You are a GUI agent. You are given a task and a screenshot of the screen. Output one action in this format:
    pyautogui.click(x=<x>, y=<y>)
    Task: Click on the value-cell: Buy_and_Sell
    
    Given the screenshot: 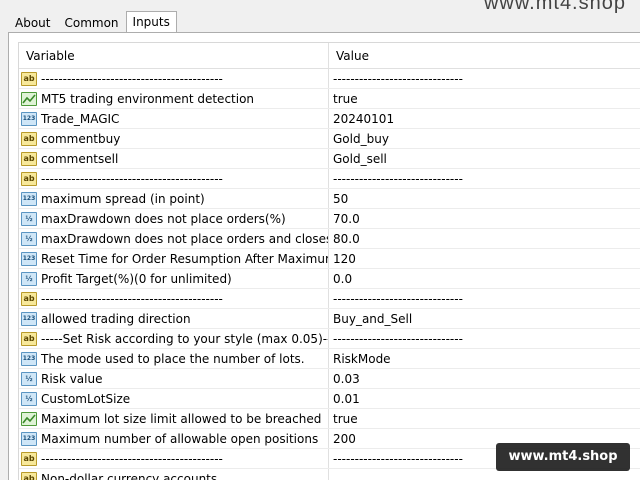 What is the action you would take?
    pyautogui.click(x=484, y=318)
    